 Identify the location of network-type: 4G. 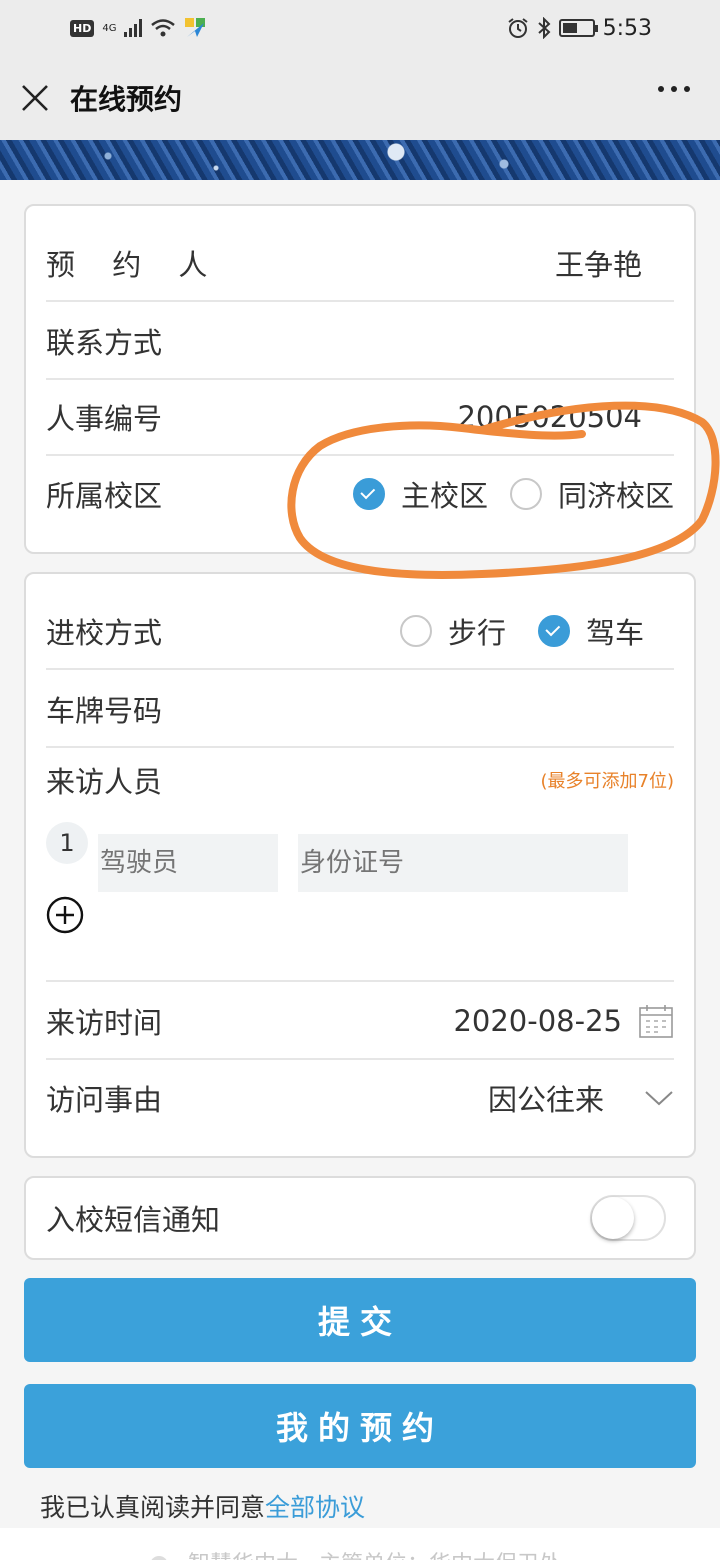
(109, 28).